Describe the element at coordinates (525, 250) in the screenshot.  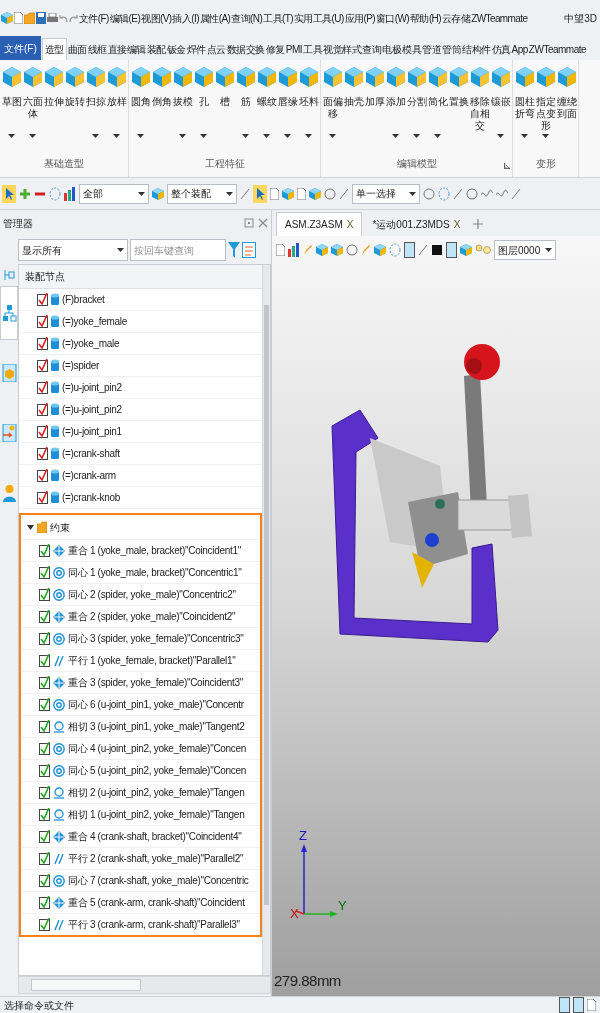
I see `layer-dropdown: 图层0000` at that location.